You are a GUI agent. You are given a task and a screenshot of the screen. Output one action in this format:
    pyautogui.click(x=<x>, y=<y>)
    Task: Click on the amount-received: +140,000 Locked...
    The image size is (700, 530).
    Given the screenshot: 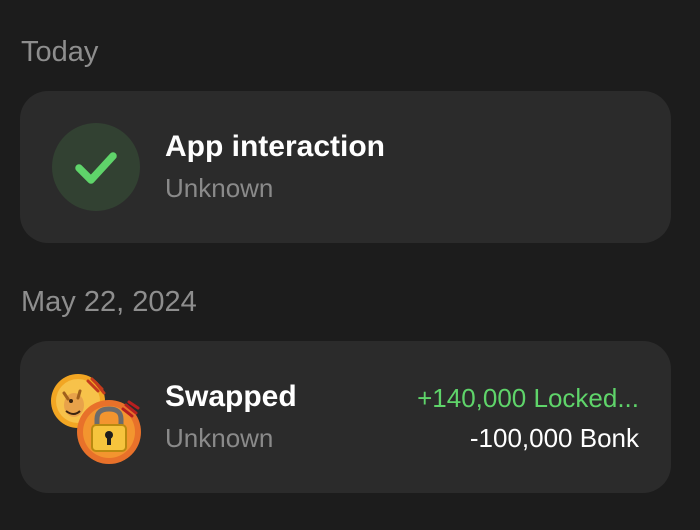 What is the action you would take?
    pyautogui.click(x=528, y=398)
    